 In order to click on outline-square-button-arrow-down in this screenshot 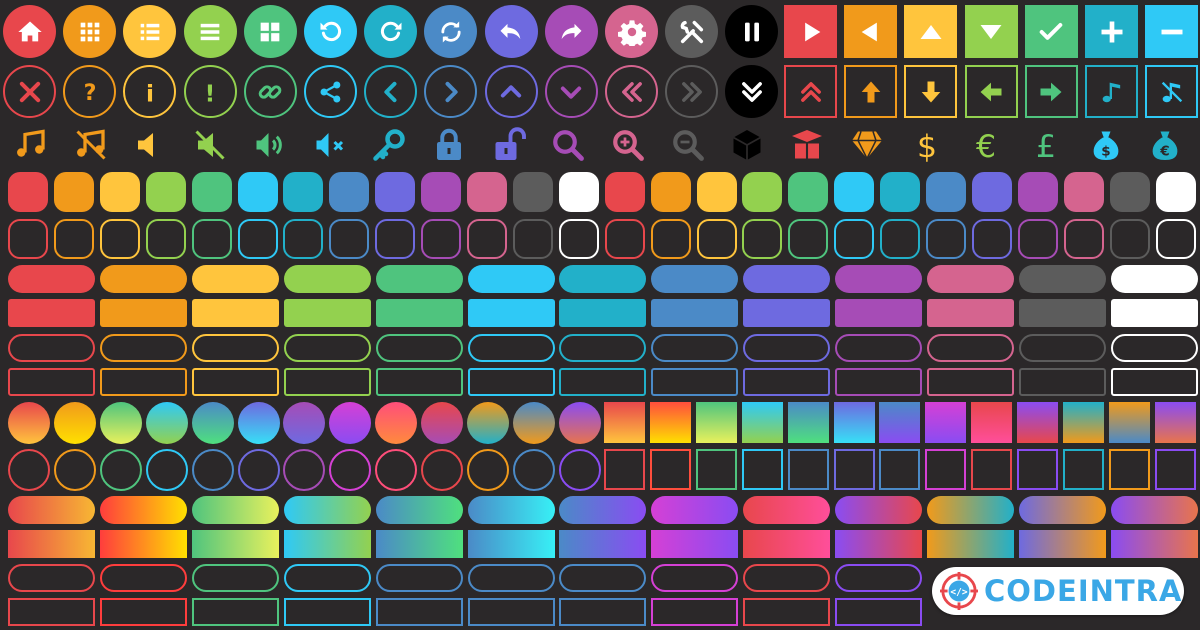, I will do `click(931, 91)`.